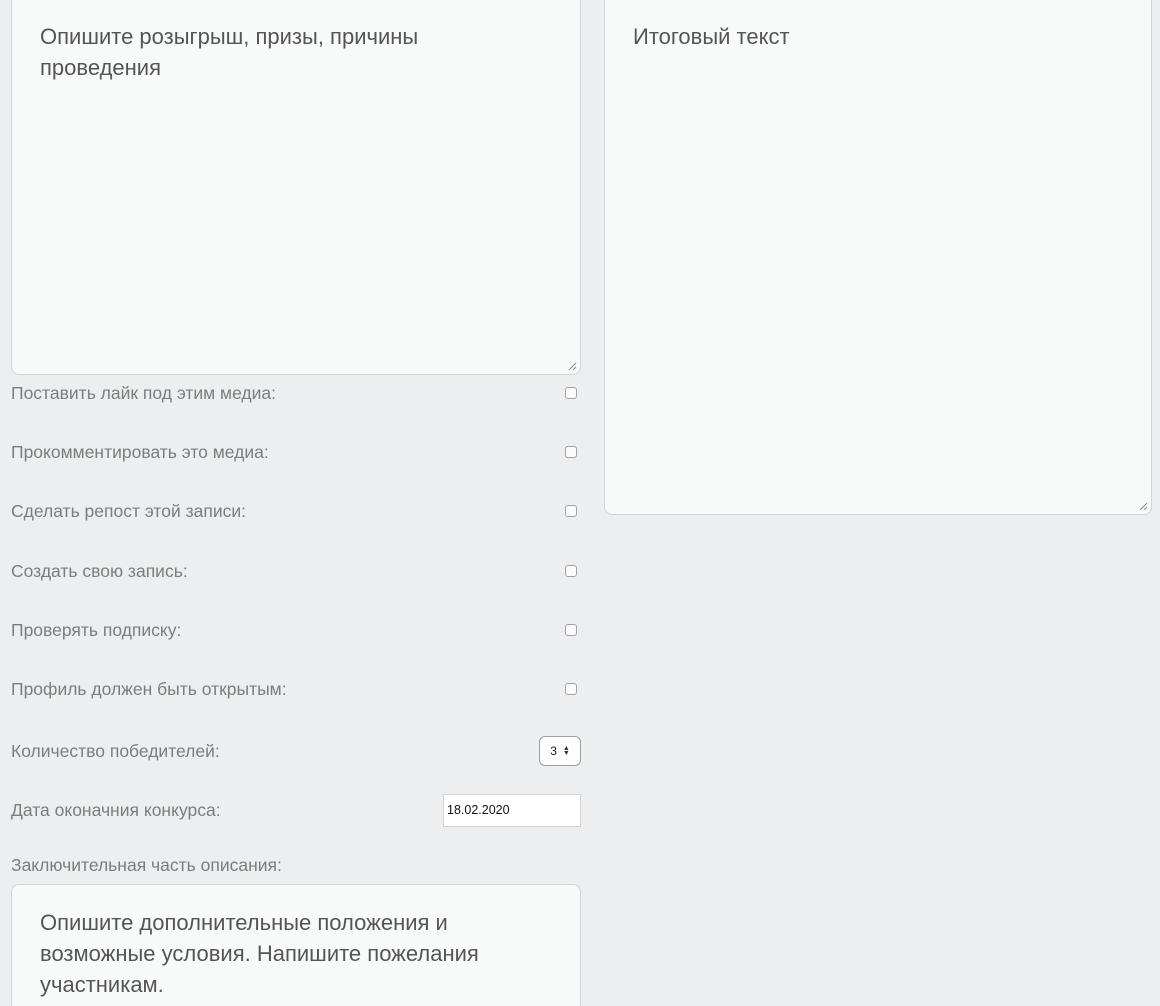 This screenshot has height=1006, width=1160. What do you see at coordinates (296, 393) in the screenshot?
I see `option-like-media: Поставить лайк под этим медиа:` at bounding box center [296, 393].